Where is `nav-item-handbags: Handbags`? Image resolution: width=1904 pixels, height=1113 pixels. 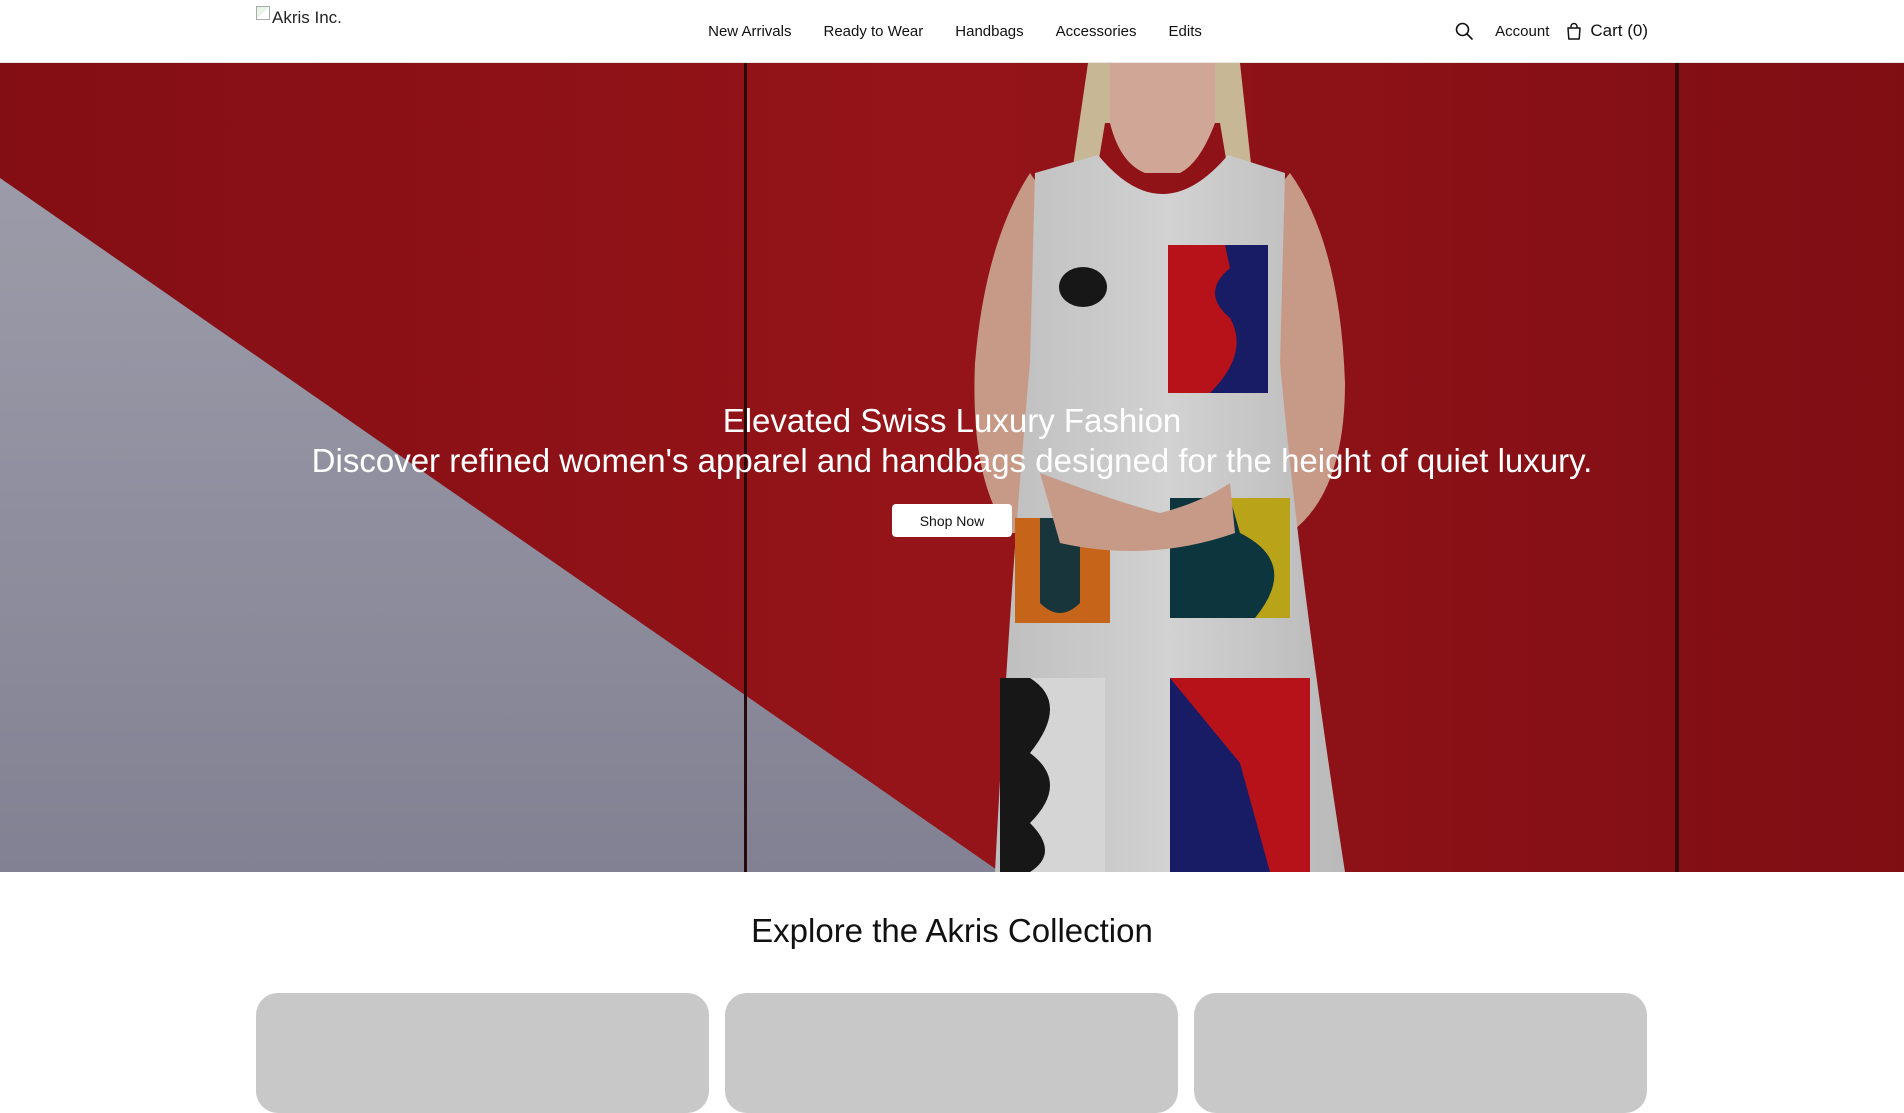
nav-item-handbags: Handbags is located at coordinates (989, 31).